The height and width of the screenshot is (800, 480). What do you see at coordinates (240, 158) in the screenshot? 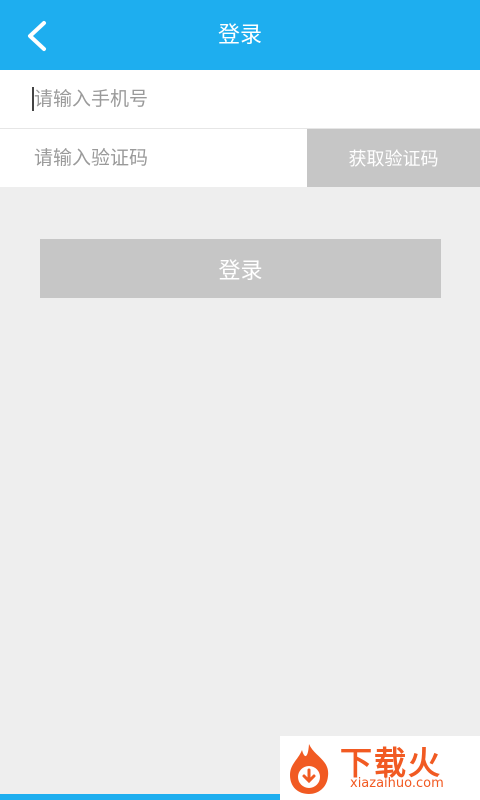
I see `code-row: 请输入验证码 获取验证码` at bounding box center [240, 158].